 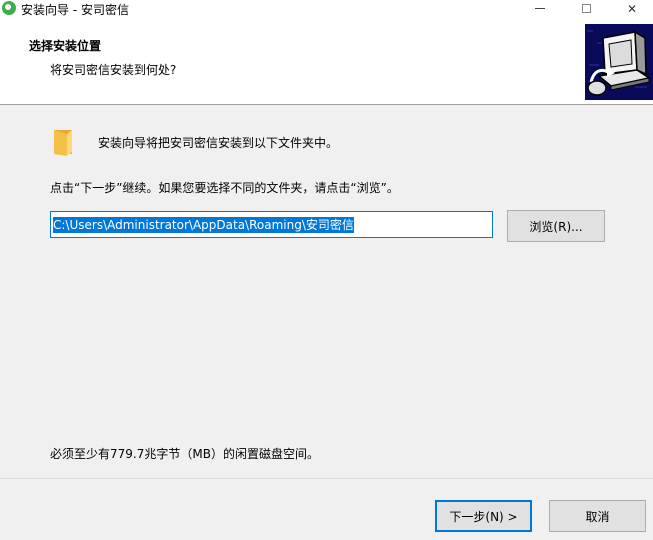 I want to click on footer-divider, so click(x=326, y=478).